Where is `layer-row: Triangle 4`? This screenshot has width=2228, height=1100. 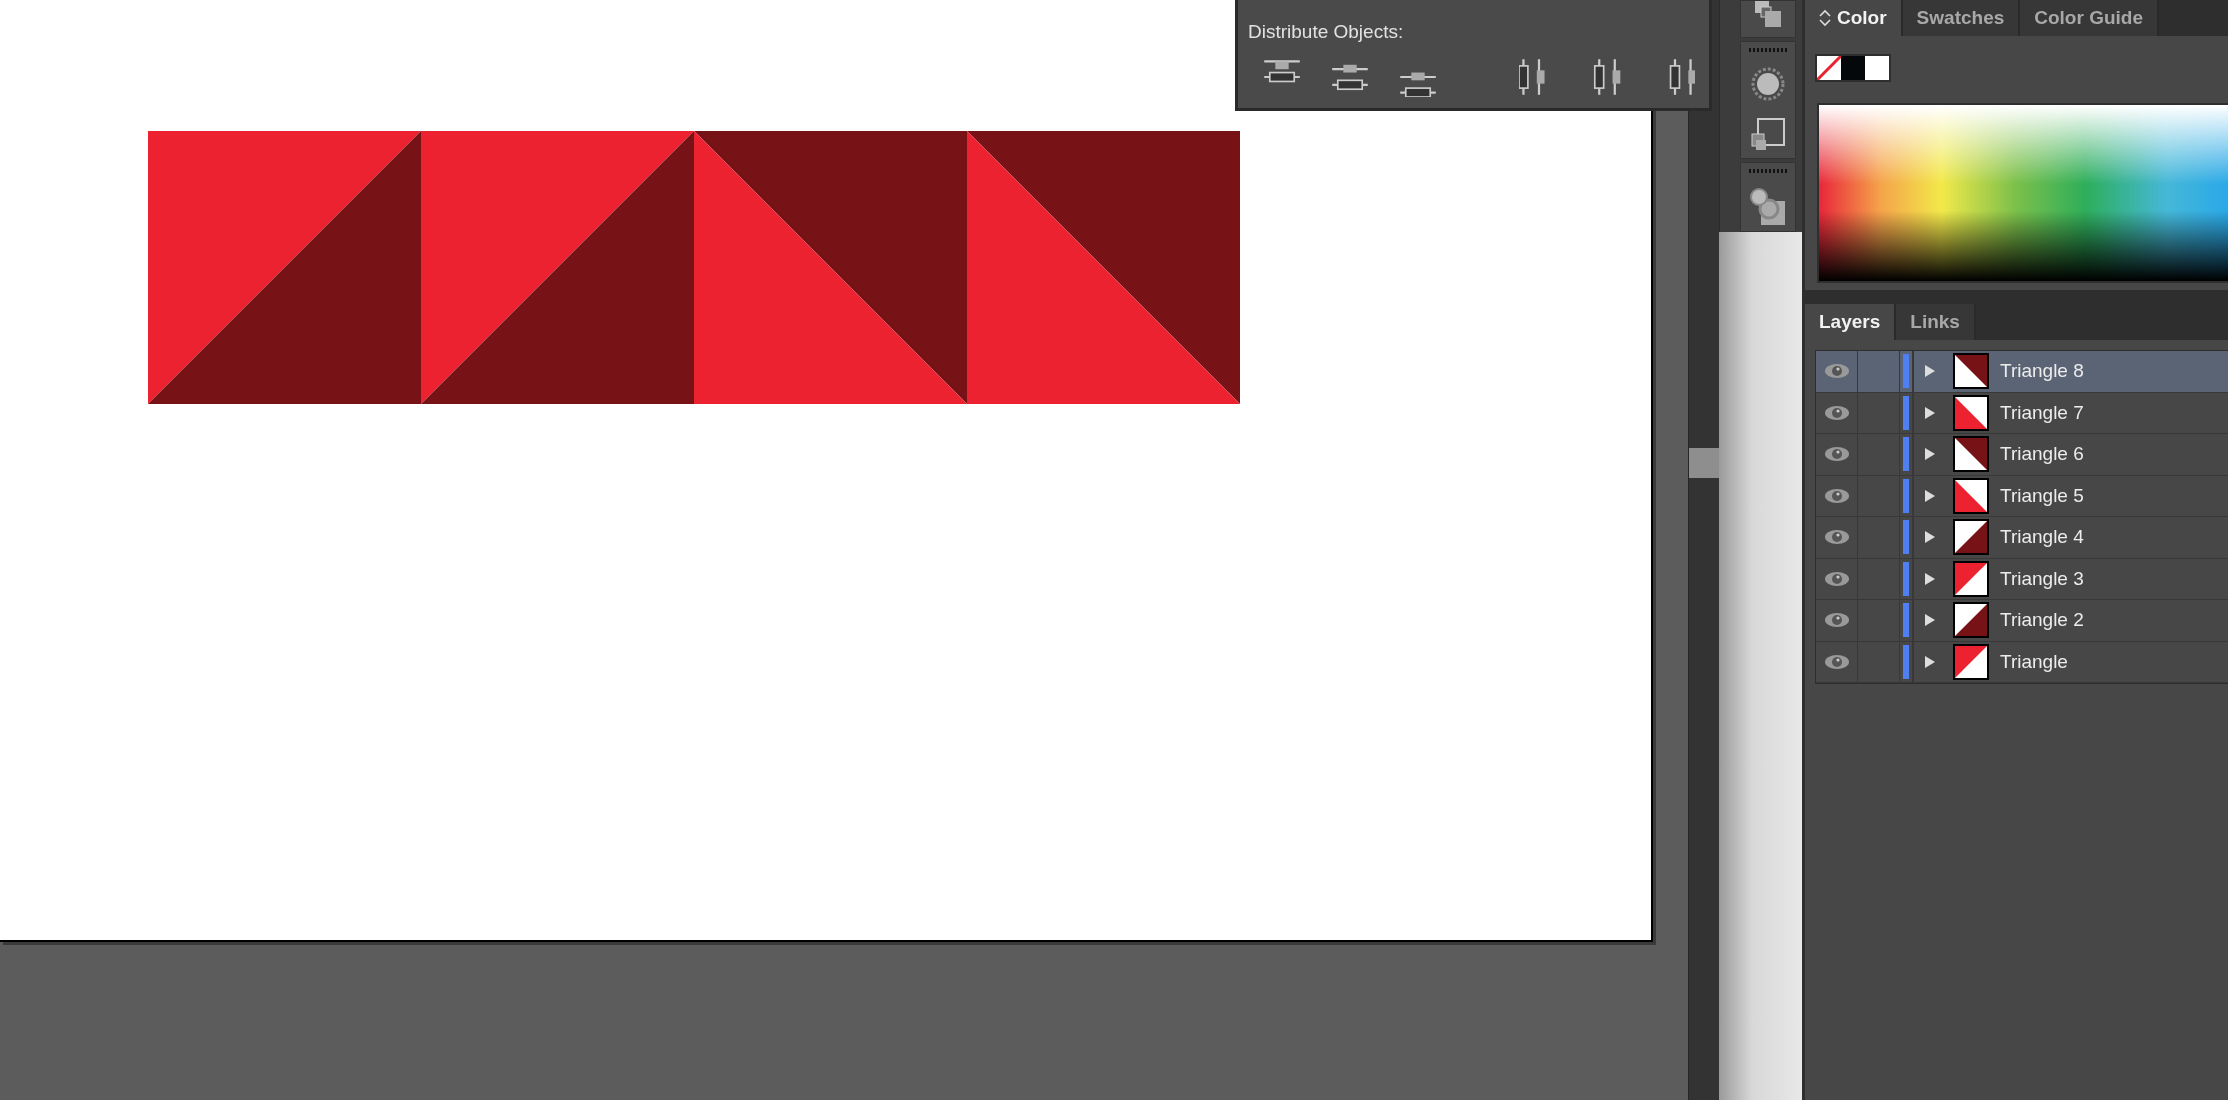 layer-row: Triangle 4 is located at coordinates (2022, 538).